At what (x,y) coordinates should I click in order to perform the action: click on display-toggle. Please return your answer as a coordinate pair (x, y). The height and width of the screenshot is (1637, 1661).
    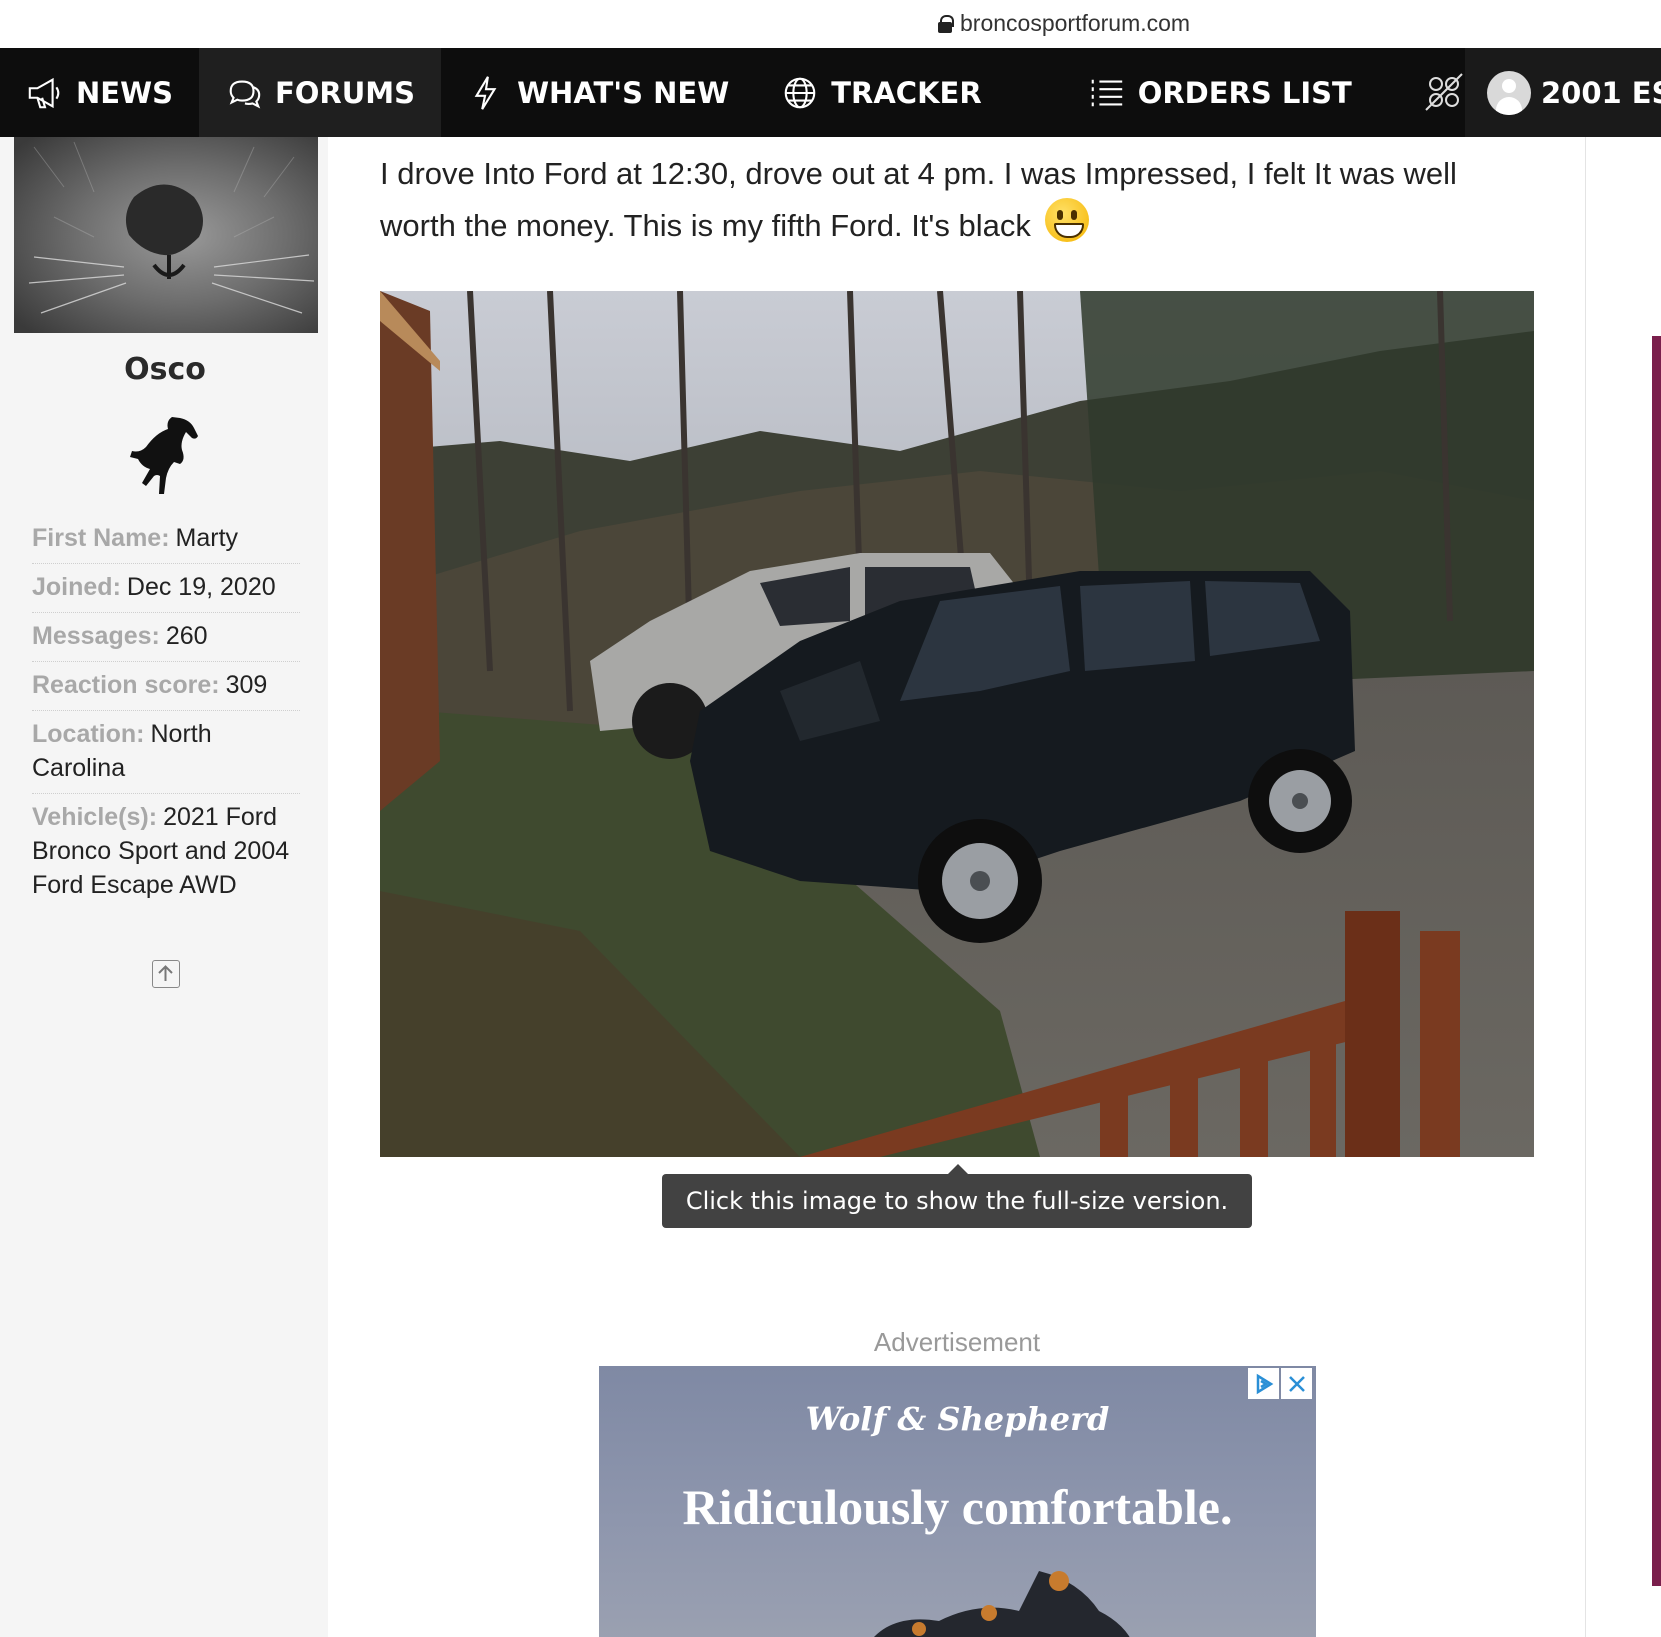
    Looking at the image, I should click on (1444, 94).